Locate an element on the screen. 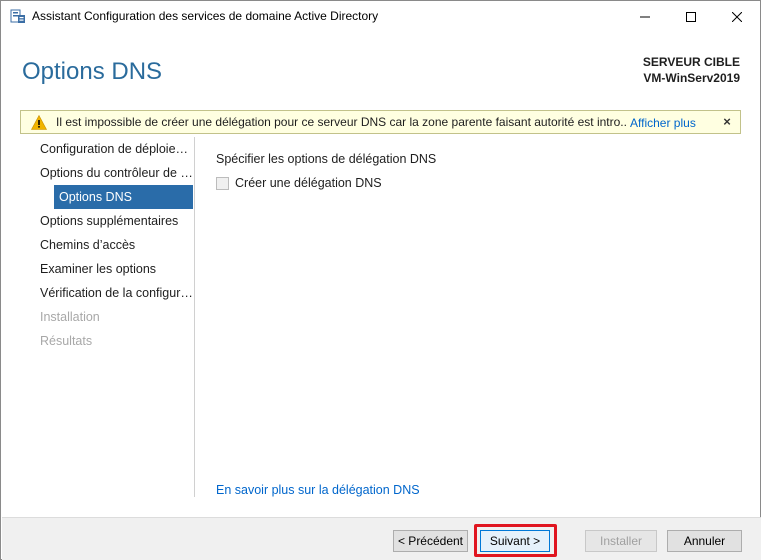  create-dns-delegation-label: Créer une délégation DNS is located at coordinates (308, 183).